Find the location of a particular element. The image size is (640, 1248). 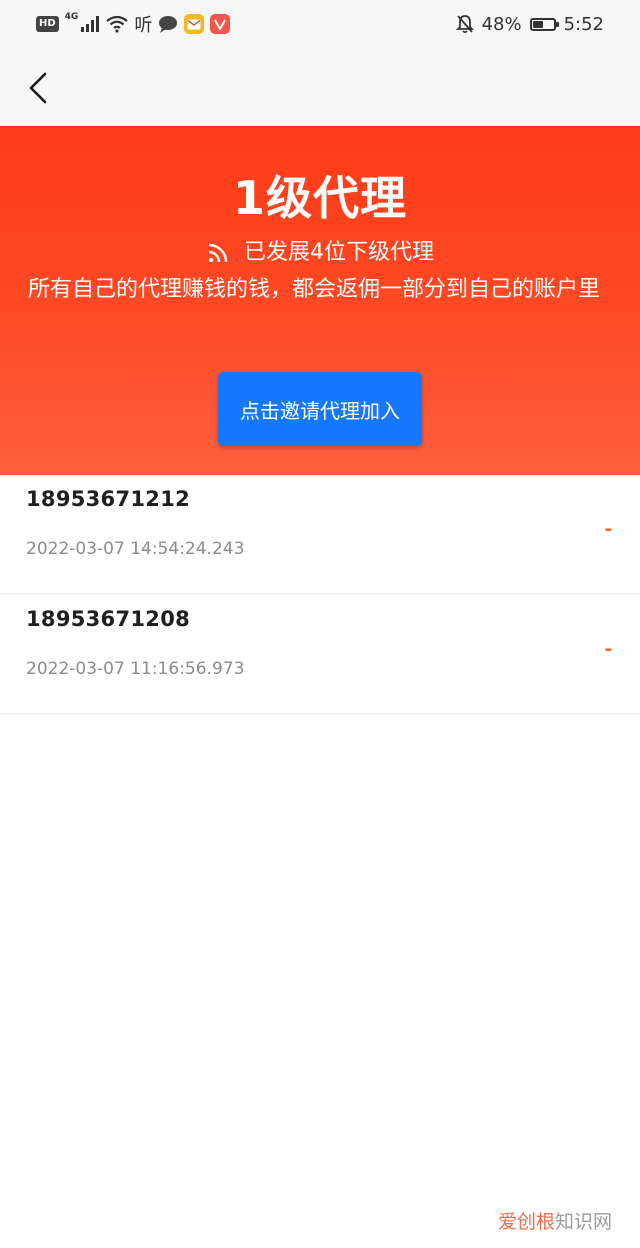

watermark-brand: 爱创根 is located at coordinates (526, 1222).